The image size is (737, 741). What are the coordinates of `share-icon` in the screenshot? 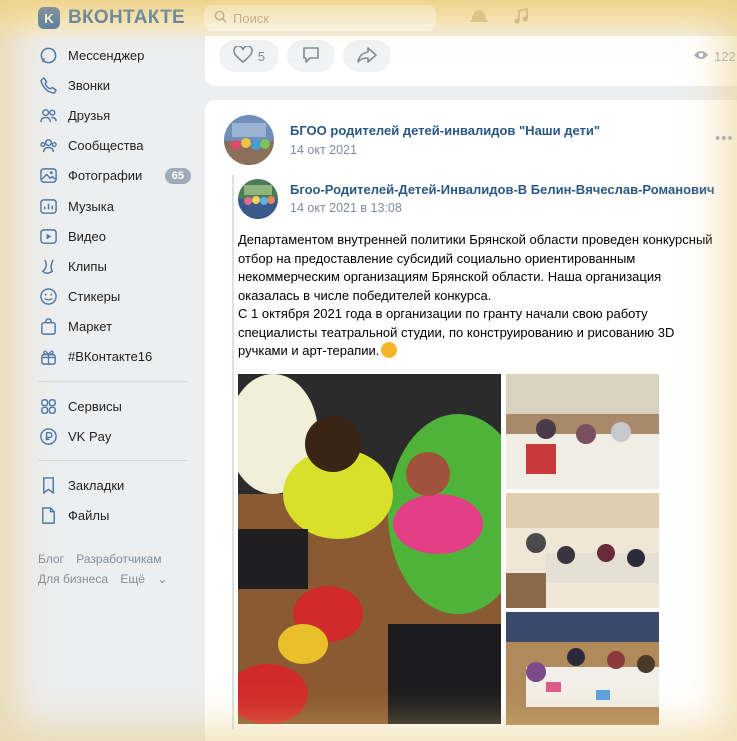 It's located at (367, 56).